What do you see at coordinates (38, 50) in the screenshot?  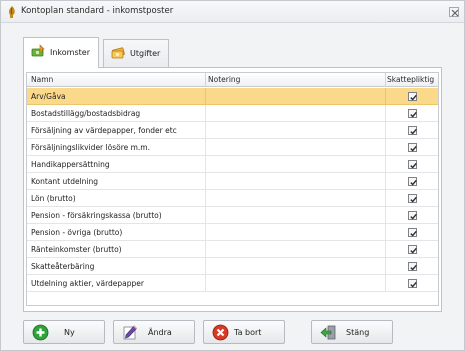 I see `income-money-icon` at bounding box center [38, 50].